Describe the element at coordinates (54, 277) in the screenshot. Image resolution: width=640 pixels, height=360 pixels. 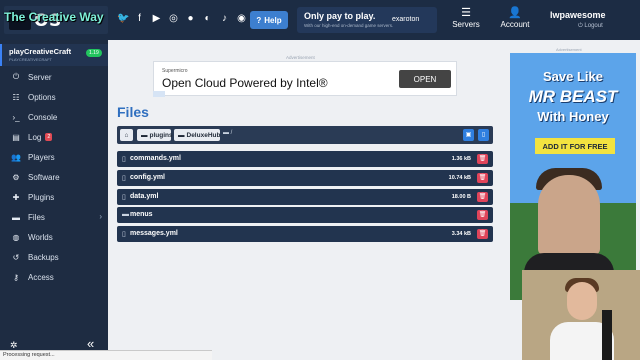
I see `sidebar-item-access: ⚷ Access` at that location.